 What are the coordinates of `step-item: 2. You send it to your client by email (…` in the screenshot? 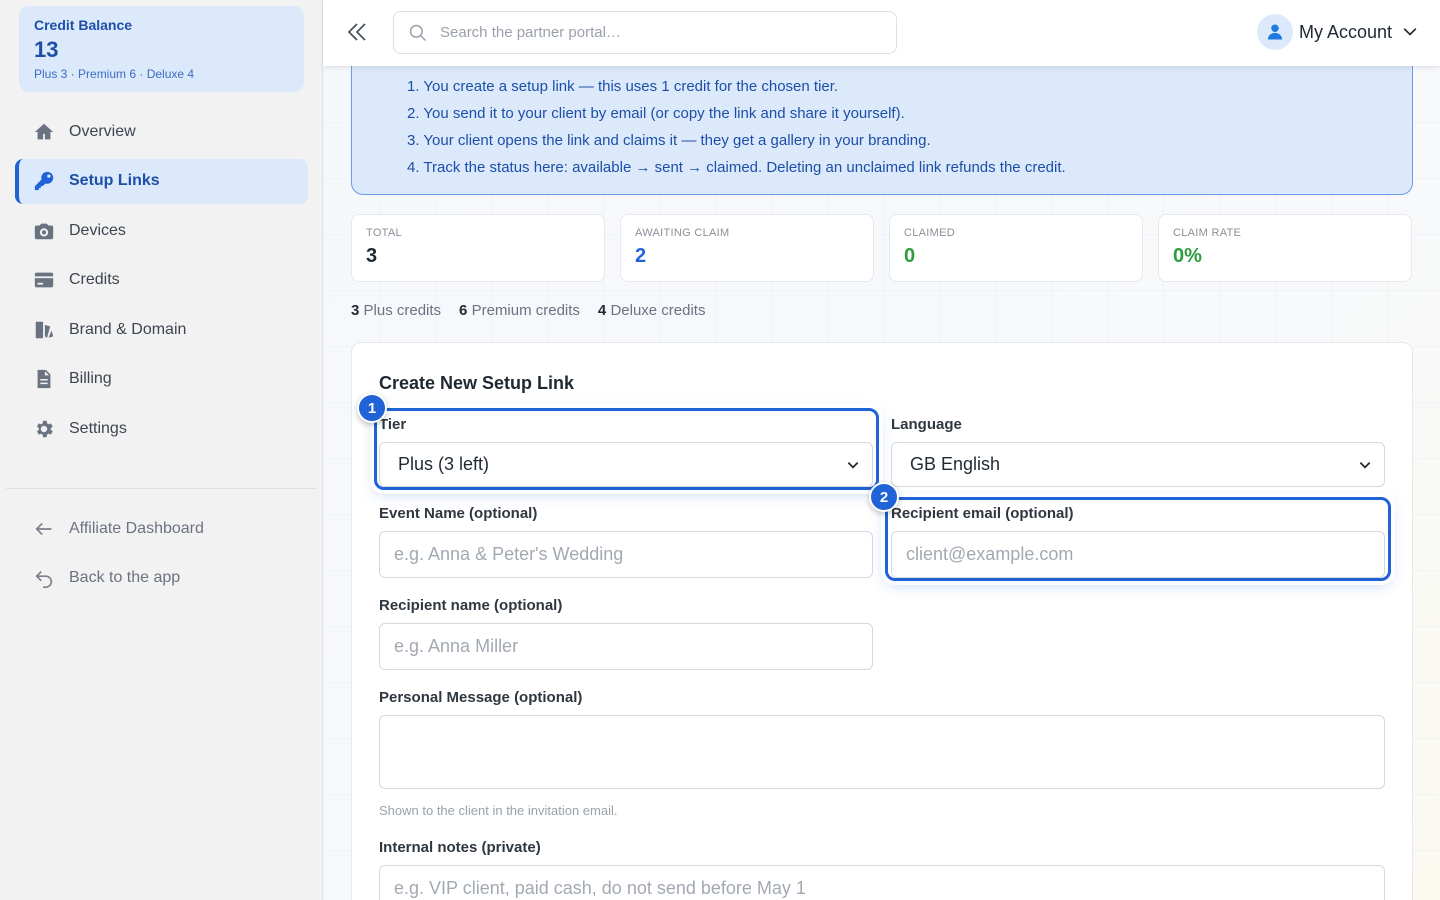 It's located at (656, 113).